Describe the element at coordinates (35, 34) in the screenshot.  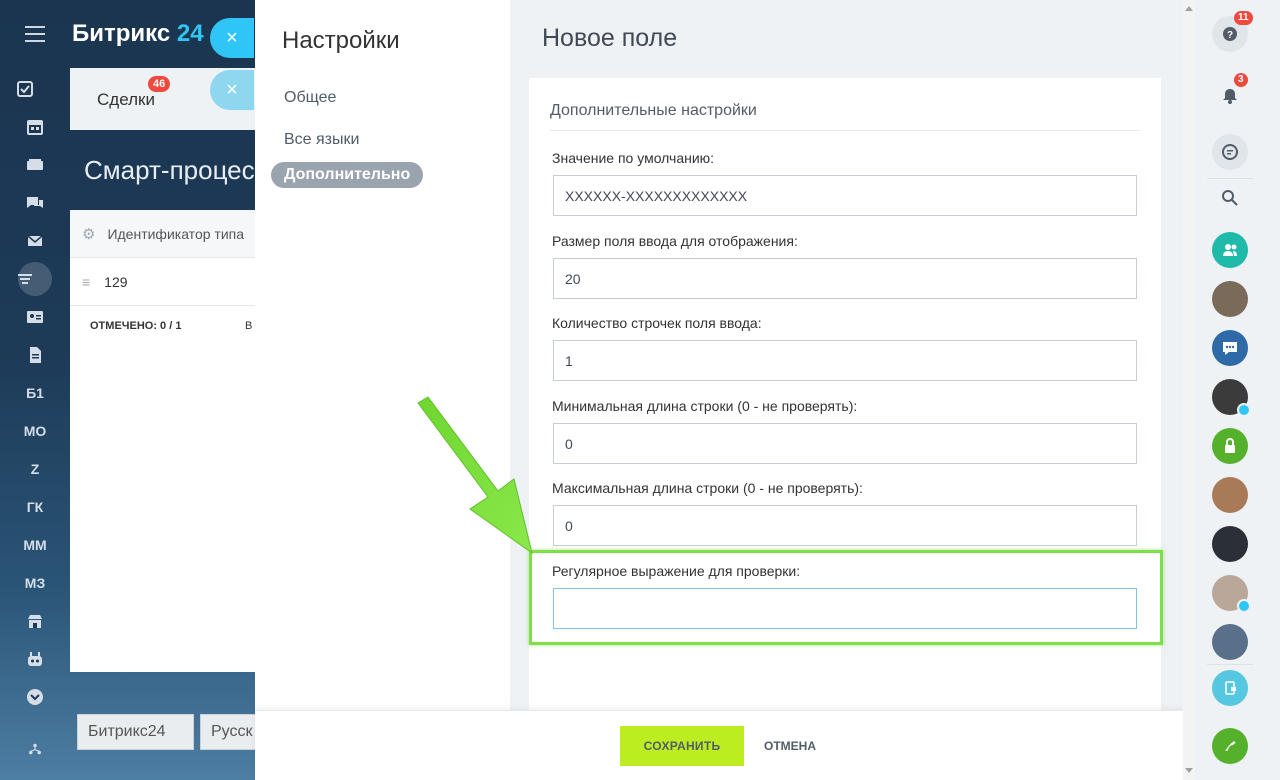
I see `menu-icon` at that location.